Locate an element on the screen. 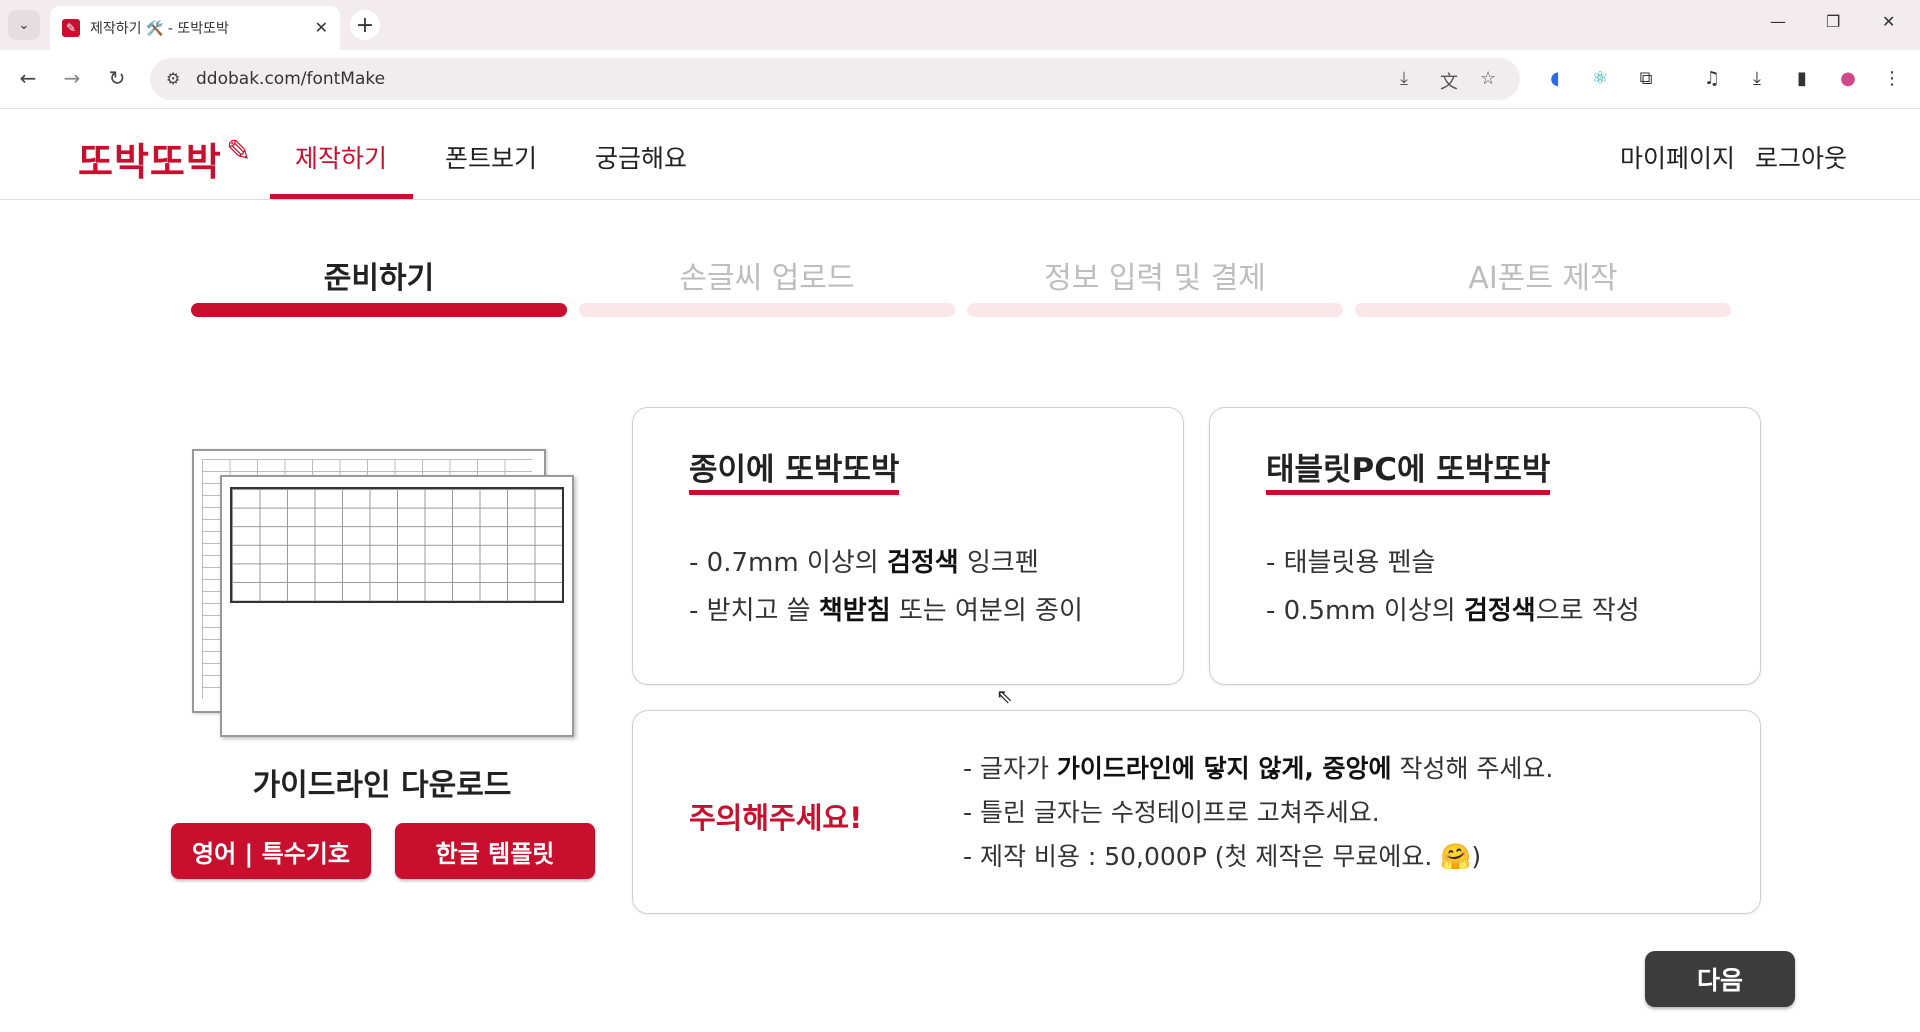  download-icon: ⤓ is located at coordinates (1757, 78).